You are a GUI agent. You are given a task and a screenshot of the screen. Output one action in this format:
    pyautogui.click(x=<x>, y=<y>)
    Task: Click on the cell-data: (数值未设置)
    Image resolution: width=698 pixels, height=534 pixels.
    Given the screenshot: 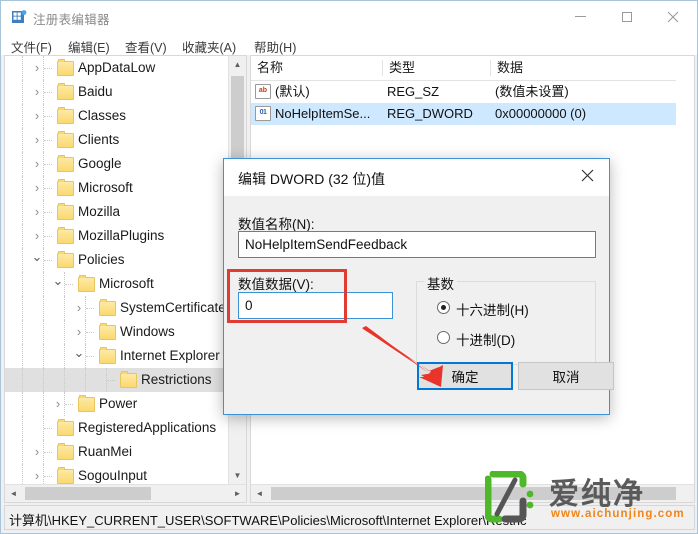 What is the action you would take?
    pyautogui.click(x=532, y=91)
    